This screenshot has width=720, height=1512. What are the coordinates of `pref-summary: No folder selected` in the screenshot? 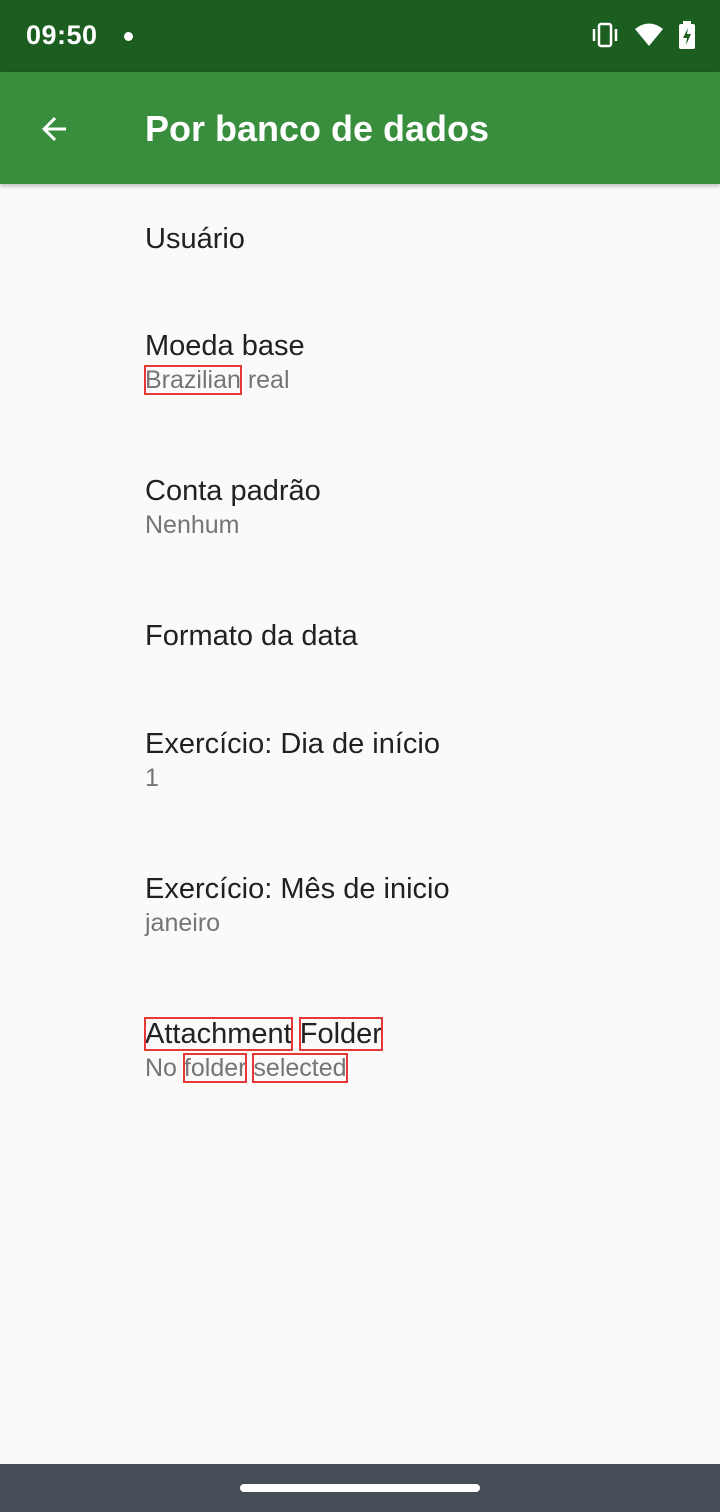 It's located at (432, 1068).